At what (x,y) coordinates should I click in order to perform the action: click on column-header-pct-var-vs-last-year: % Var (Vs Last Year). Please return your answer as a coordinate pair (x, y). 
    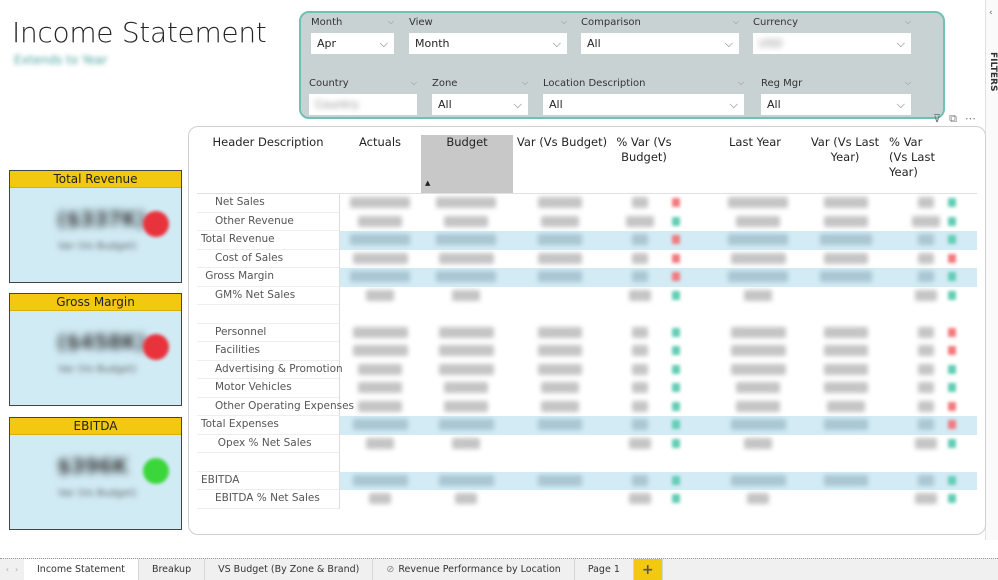
    Looking at the image, I should click on (914, 164).